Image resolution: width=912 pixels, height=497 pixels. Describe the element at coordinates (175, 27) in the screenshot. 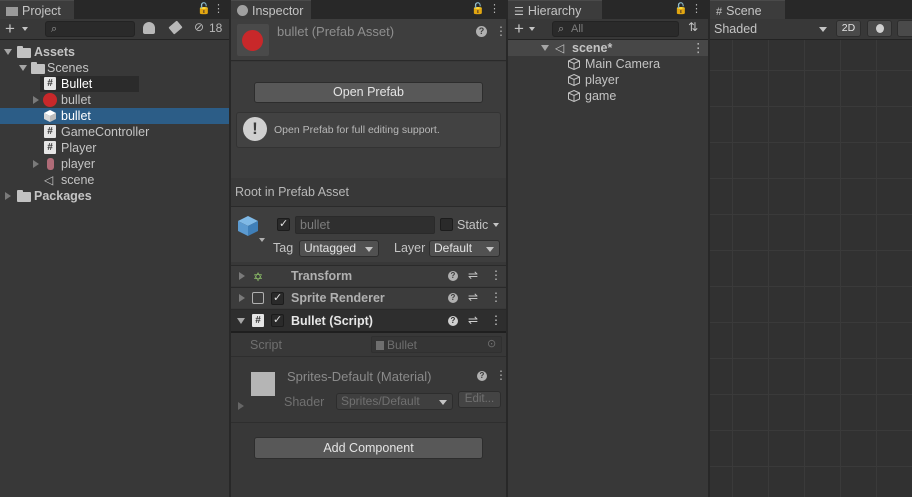

I see `filter-by-label-icon` at that location.